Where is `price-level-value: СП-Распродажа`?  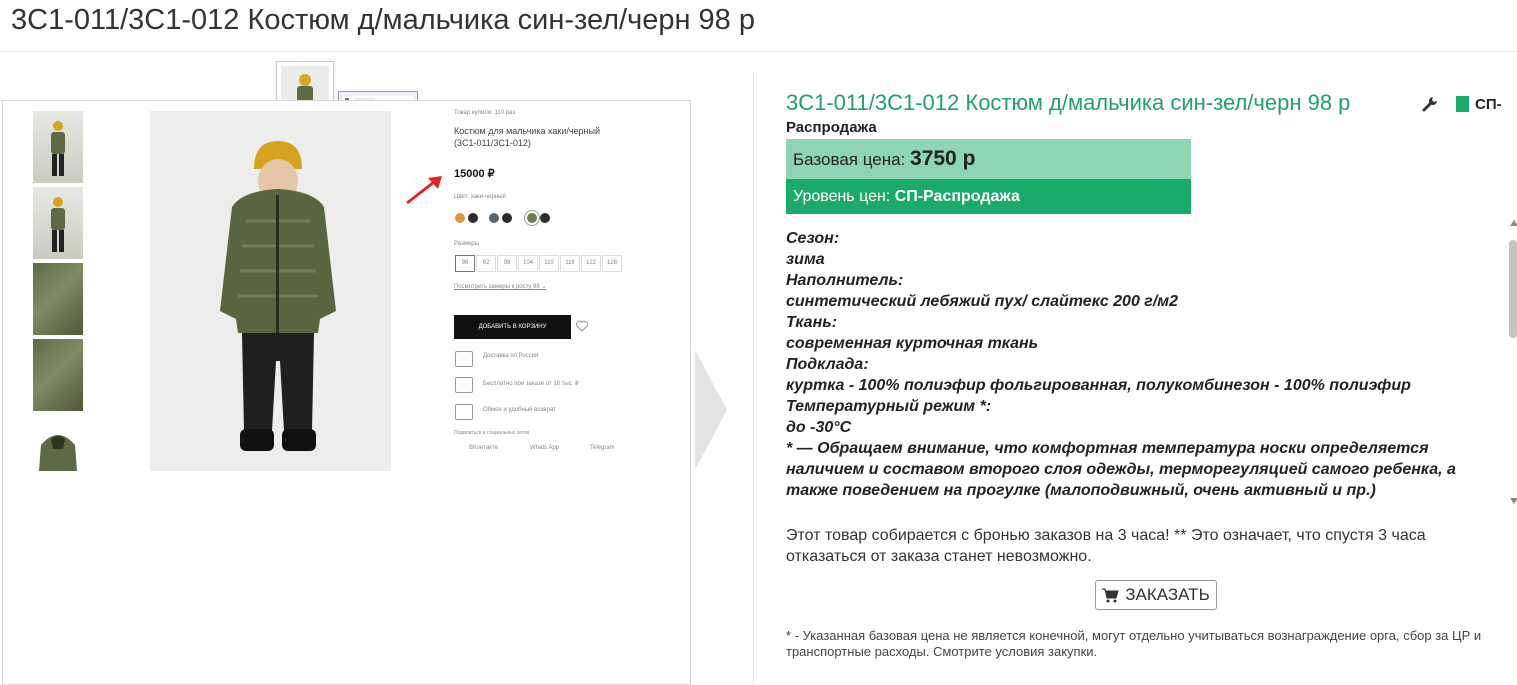
price-level-value: СП-Распродажа is located at coordinates (957, 196).